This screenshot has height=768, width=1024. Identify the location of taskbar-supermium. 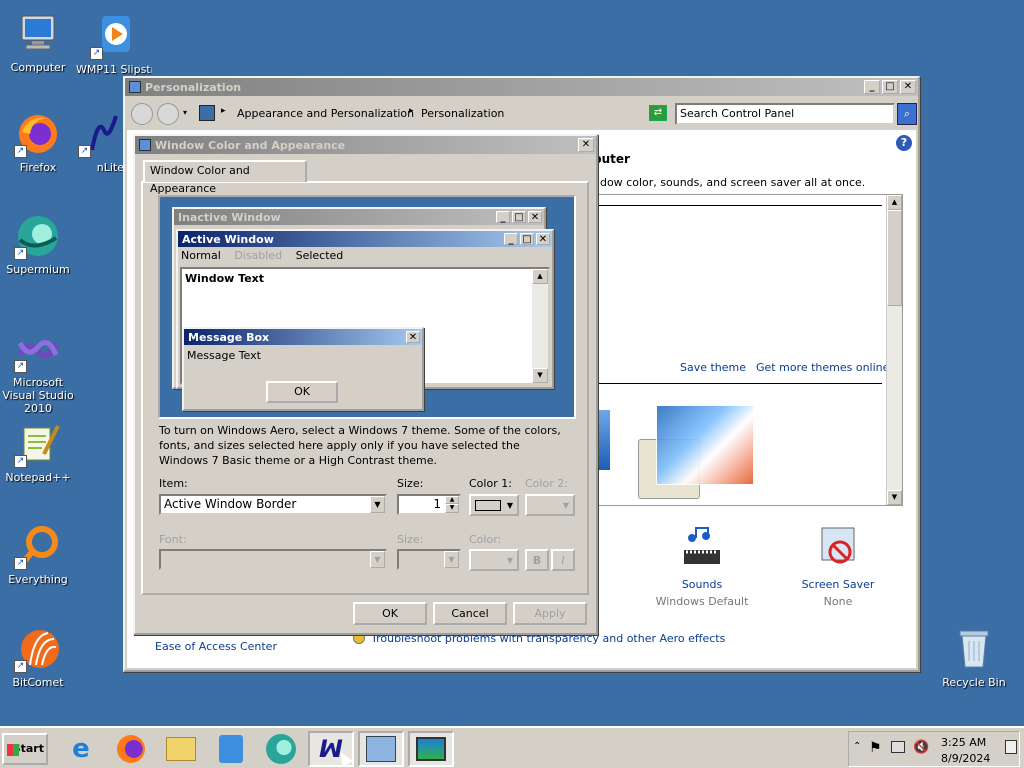
(281, 749).